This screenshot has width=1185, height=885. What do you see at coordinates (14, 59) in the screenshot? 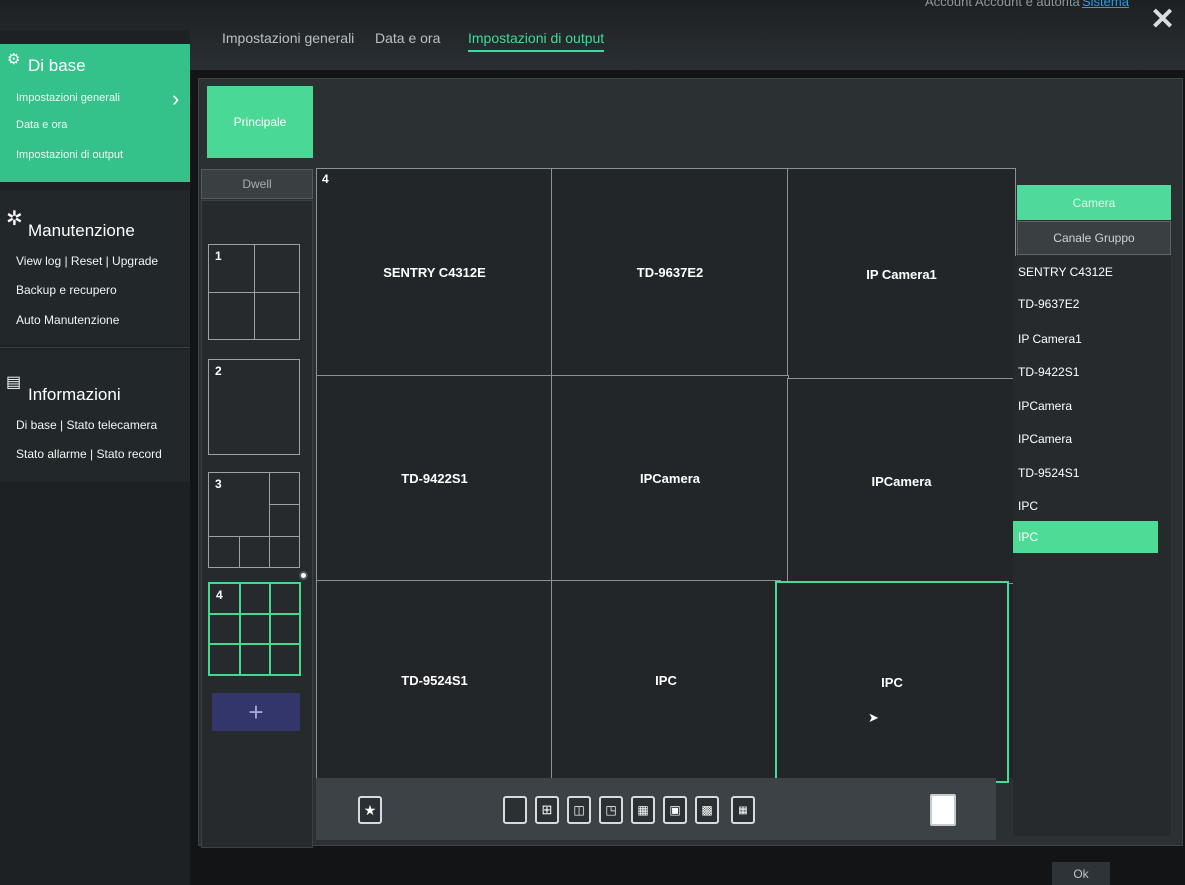
I see `base-icon: ⚙` at bounding box center [14, 59].